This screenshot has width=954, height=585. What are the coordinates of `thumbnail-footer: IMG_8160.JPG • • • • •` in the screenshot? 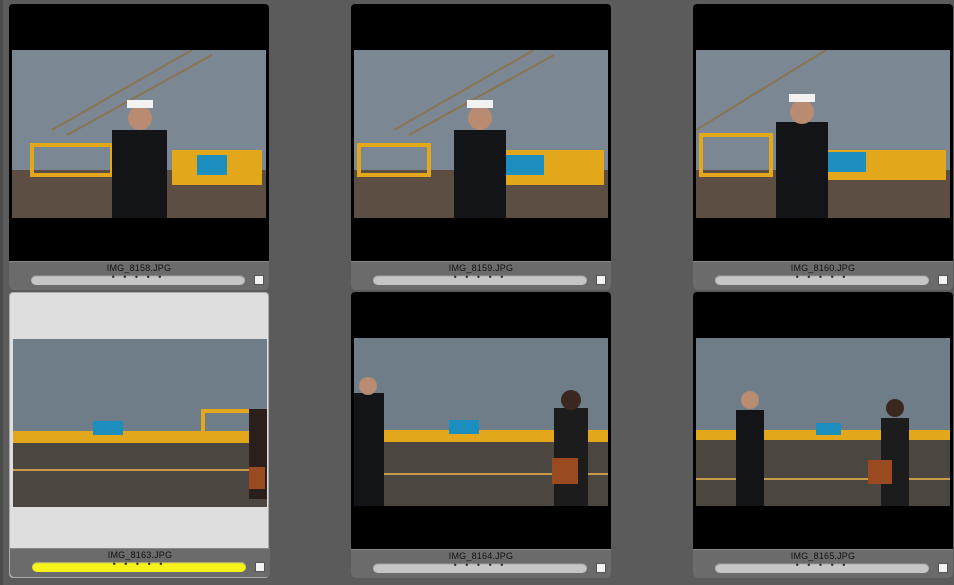 It's located at (823, 275).